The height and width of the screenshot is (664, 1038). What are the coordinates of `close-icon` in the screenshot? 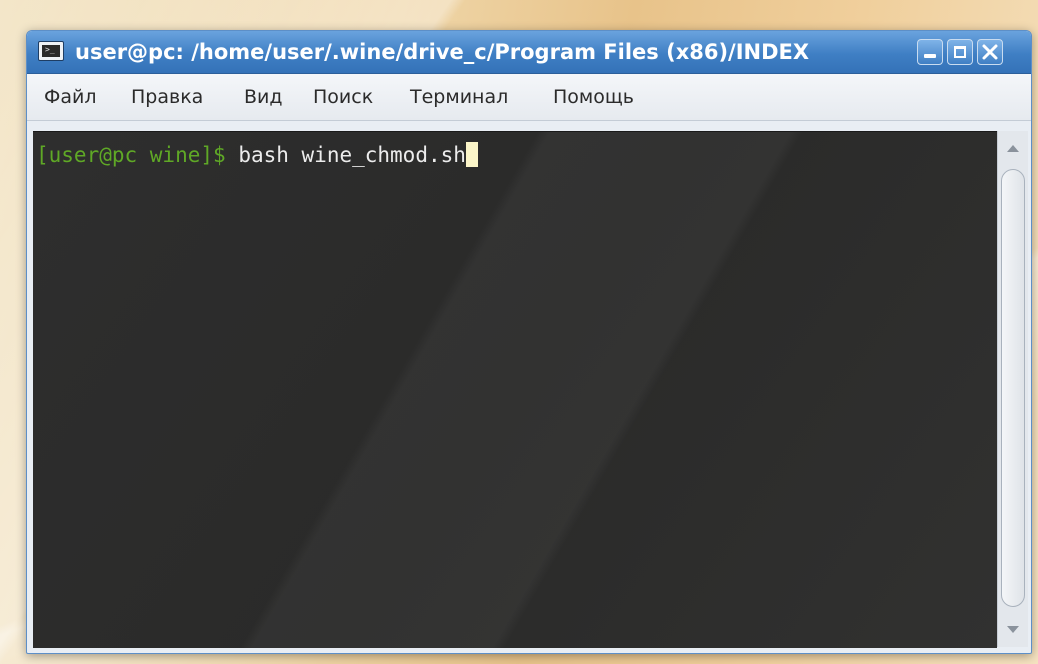 It's located at (990, 52).